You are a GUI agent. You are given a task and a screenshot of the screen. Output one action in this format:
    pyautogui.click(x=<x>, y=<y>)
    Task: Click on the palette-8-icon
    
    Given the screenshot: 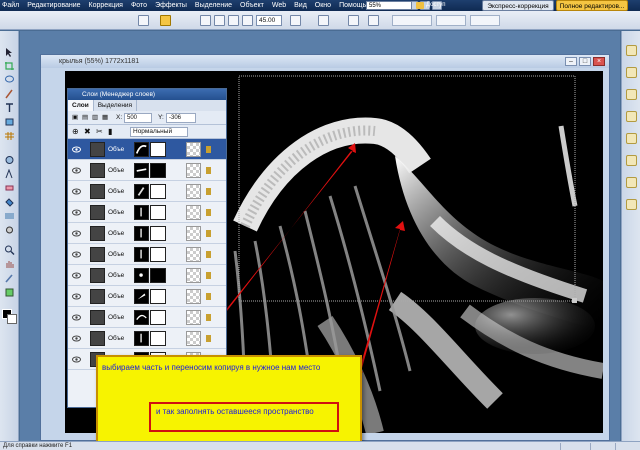 What is the action you would take?
    pyautogui.click(x=631, y=204)
    